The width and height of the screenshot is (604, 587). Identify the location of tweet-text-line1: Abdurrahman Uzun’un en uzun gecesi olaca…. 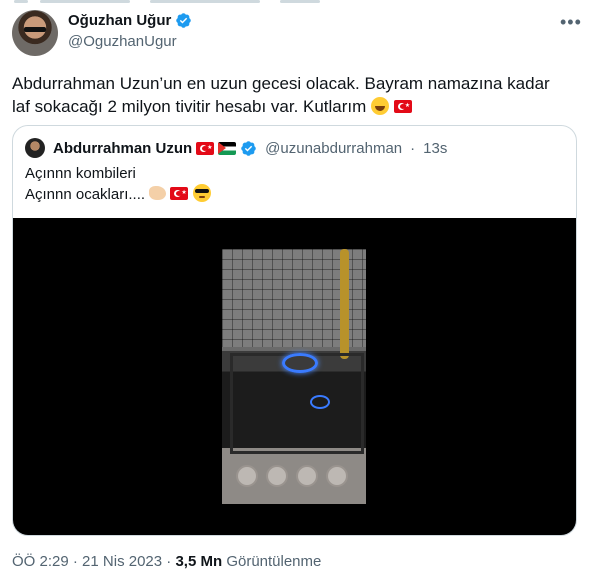
(281, 83).